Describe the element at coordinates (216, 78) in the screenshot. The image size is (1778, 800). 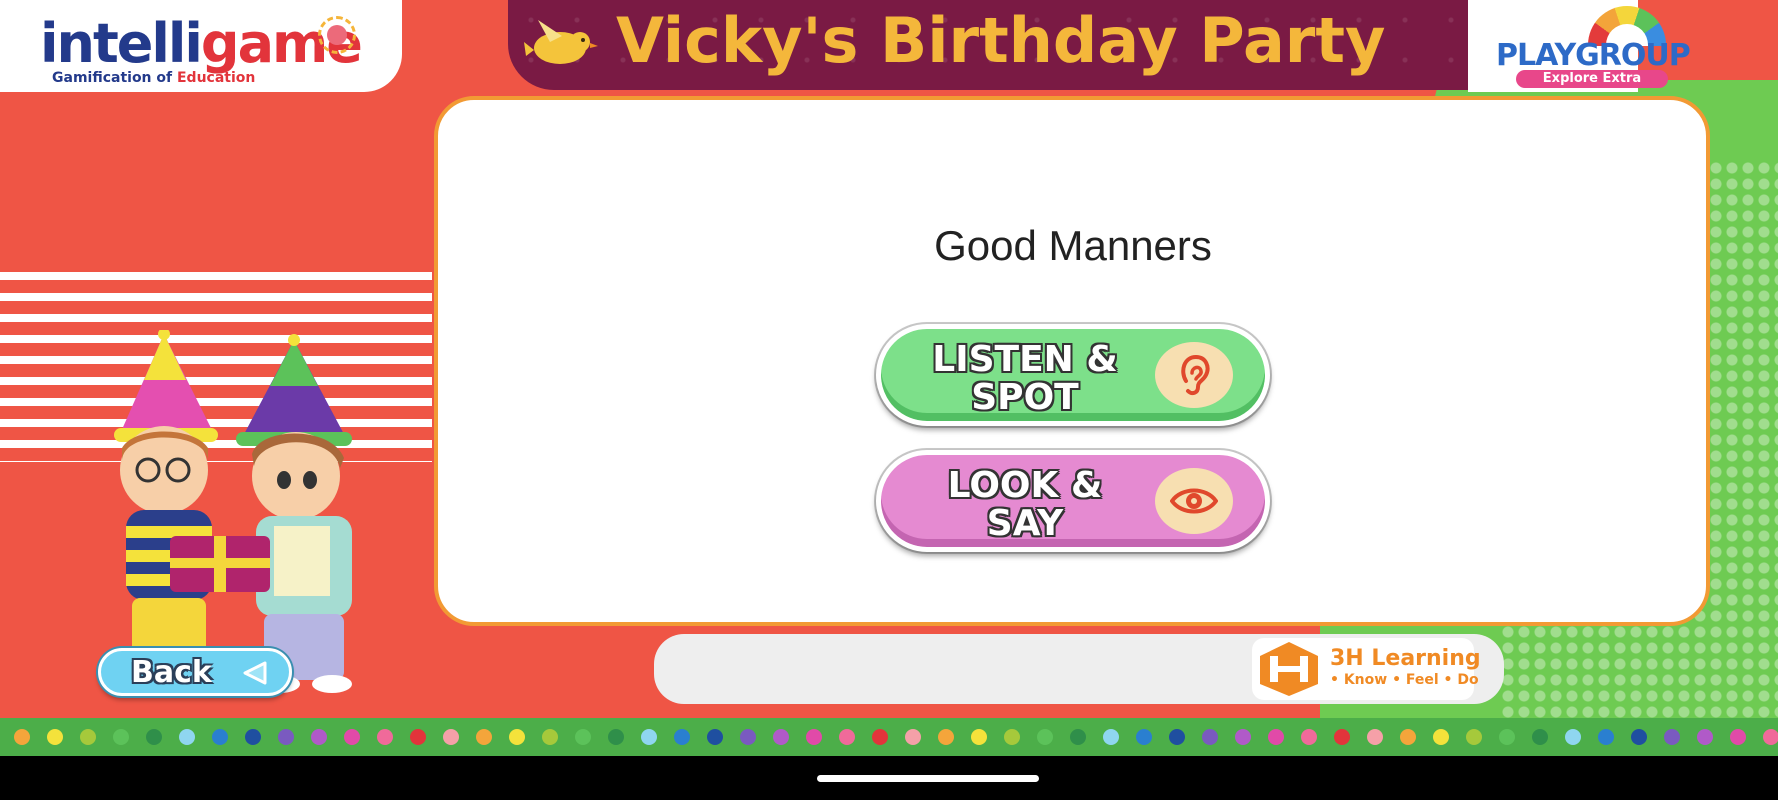
I see `tagline-part-2: Education` at that location.